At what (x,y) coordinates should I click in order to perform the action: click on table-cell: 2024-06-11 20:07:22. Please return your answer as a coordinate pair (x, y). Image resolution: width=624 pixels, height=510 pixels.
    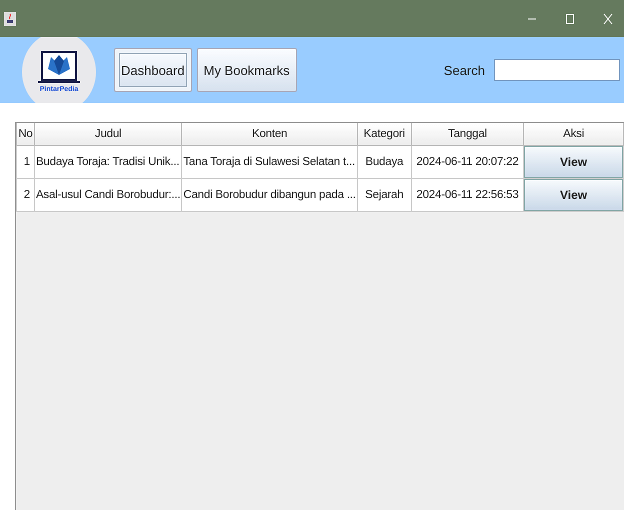
    Looking at the image, I should click on (467, 162).